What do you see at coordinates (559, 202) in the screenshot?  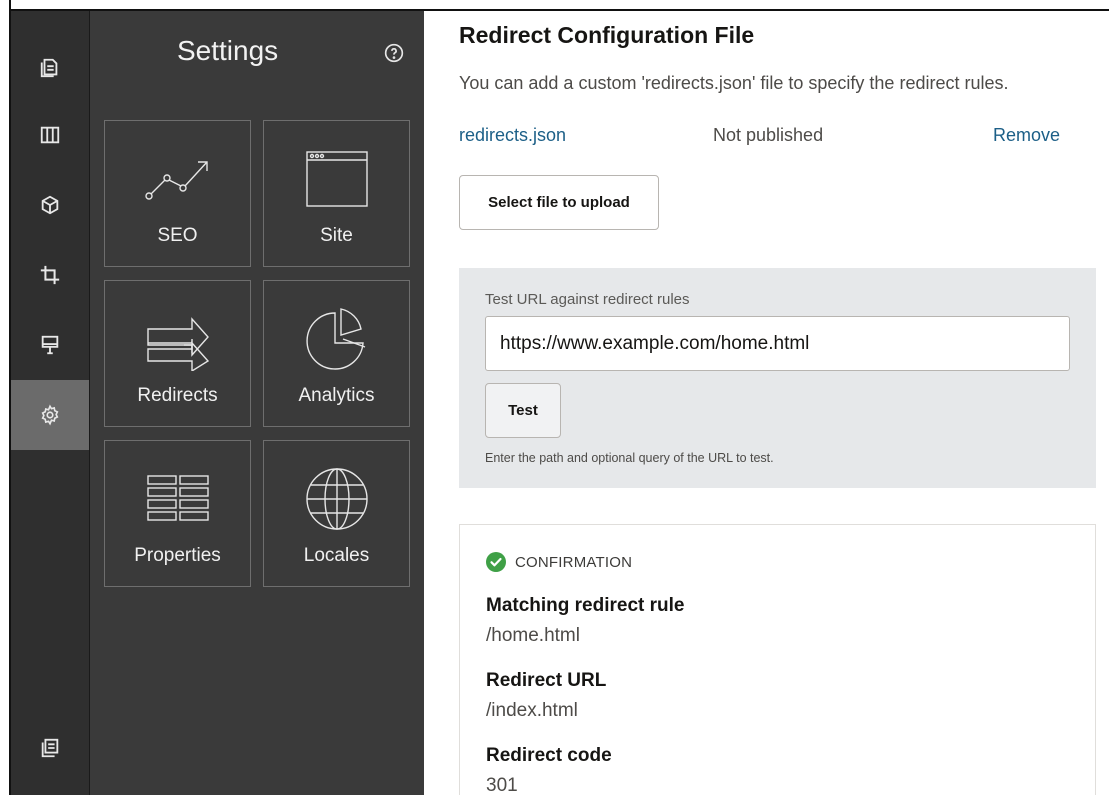 I see `select-file-upload-button: Select file to upload` at bounding box center [559, 202].